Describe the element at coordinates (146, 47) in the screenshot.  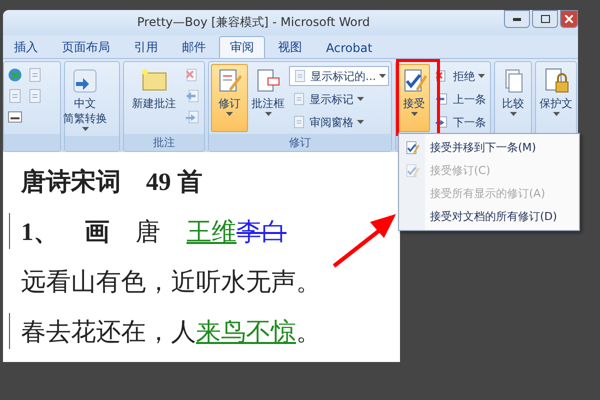
I see `ribbon-tab: 引用` at that location.